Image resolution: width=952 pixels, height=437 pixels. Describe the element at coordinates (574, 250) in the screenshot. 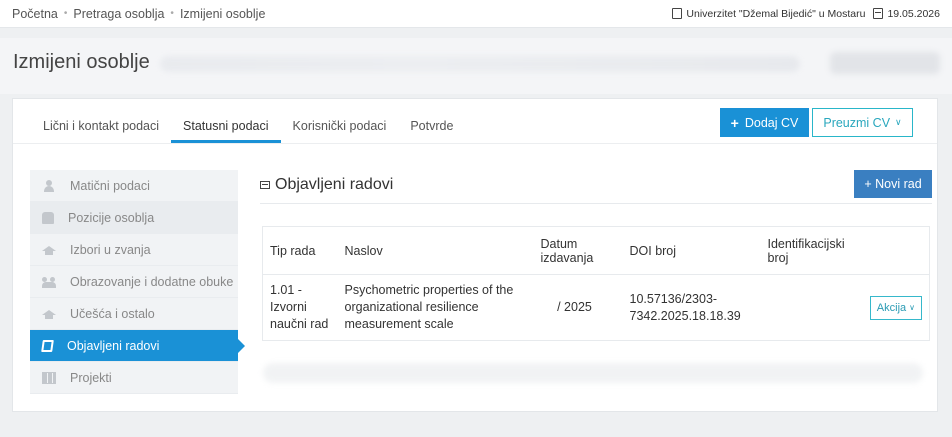

I see `column-header-date: Datum izdavanja` at that location.